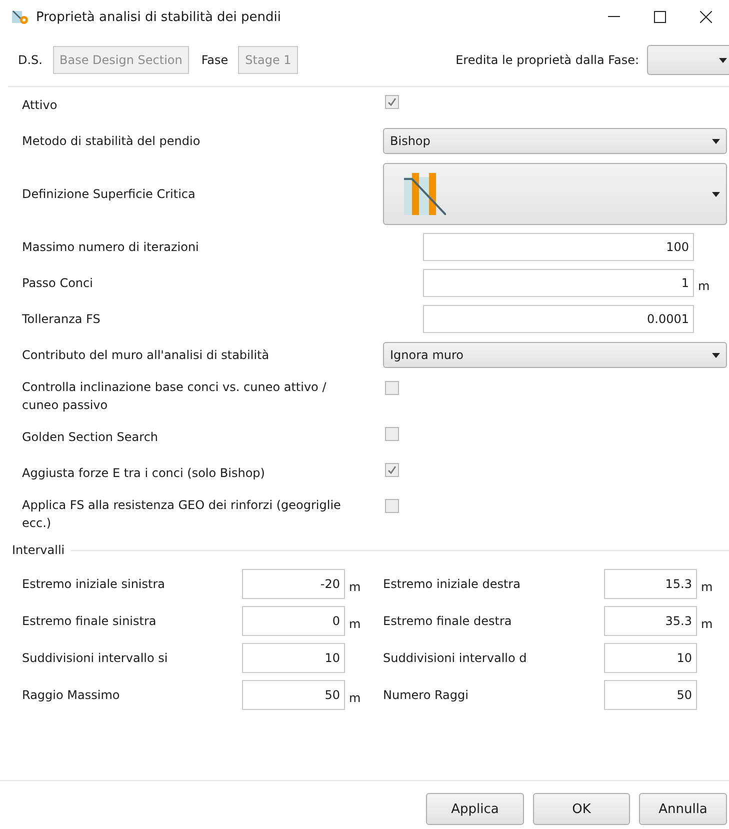 The image size is (729, 829). Describe the element at coordinates (547, 60) in the screenshot. I see `inherit-label: Eredita le proprietà dalla Fase:` at that location.